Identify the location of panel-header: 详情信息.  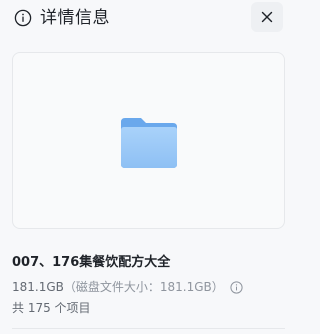
(150, 18).